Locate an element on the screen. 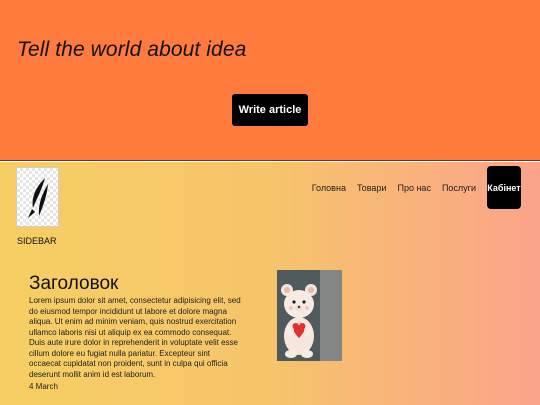  site-logo is located at coordinates (37, 197).